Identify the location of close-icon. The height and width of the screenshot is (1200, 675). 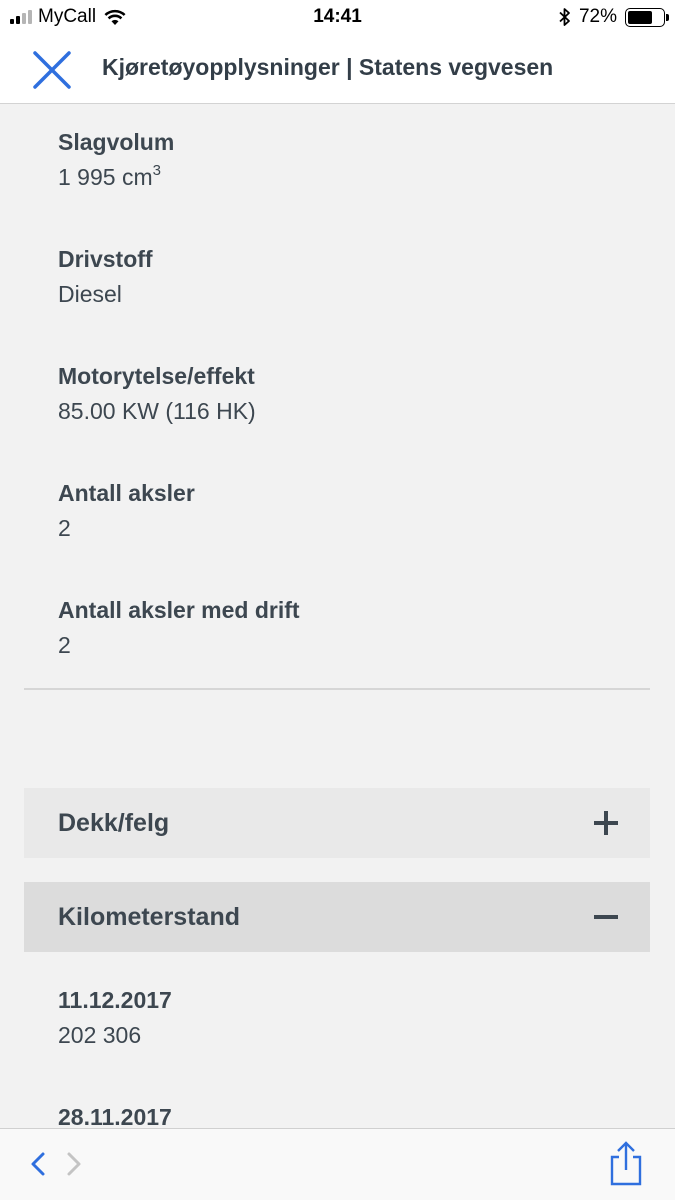
(52, 70).